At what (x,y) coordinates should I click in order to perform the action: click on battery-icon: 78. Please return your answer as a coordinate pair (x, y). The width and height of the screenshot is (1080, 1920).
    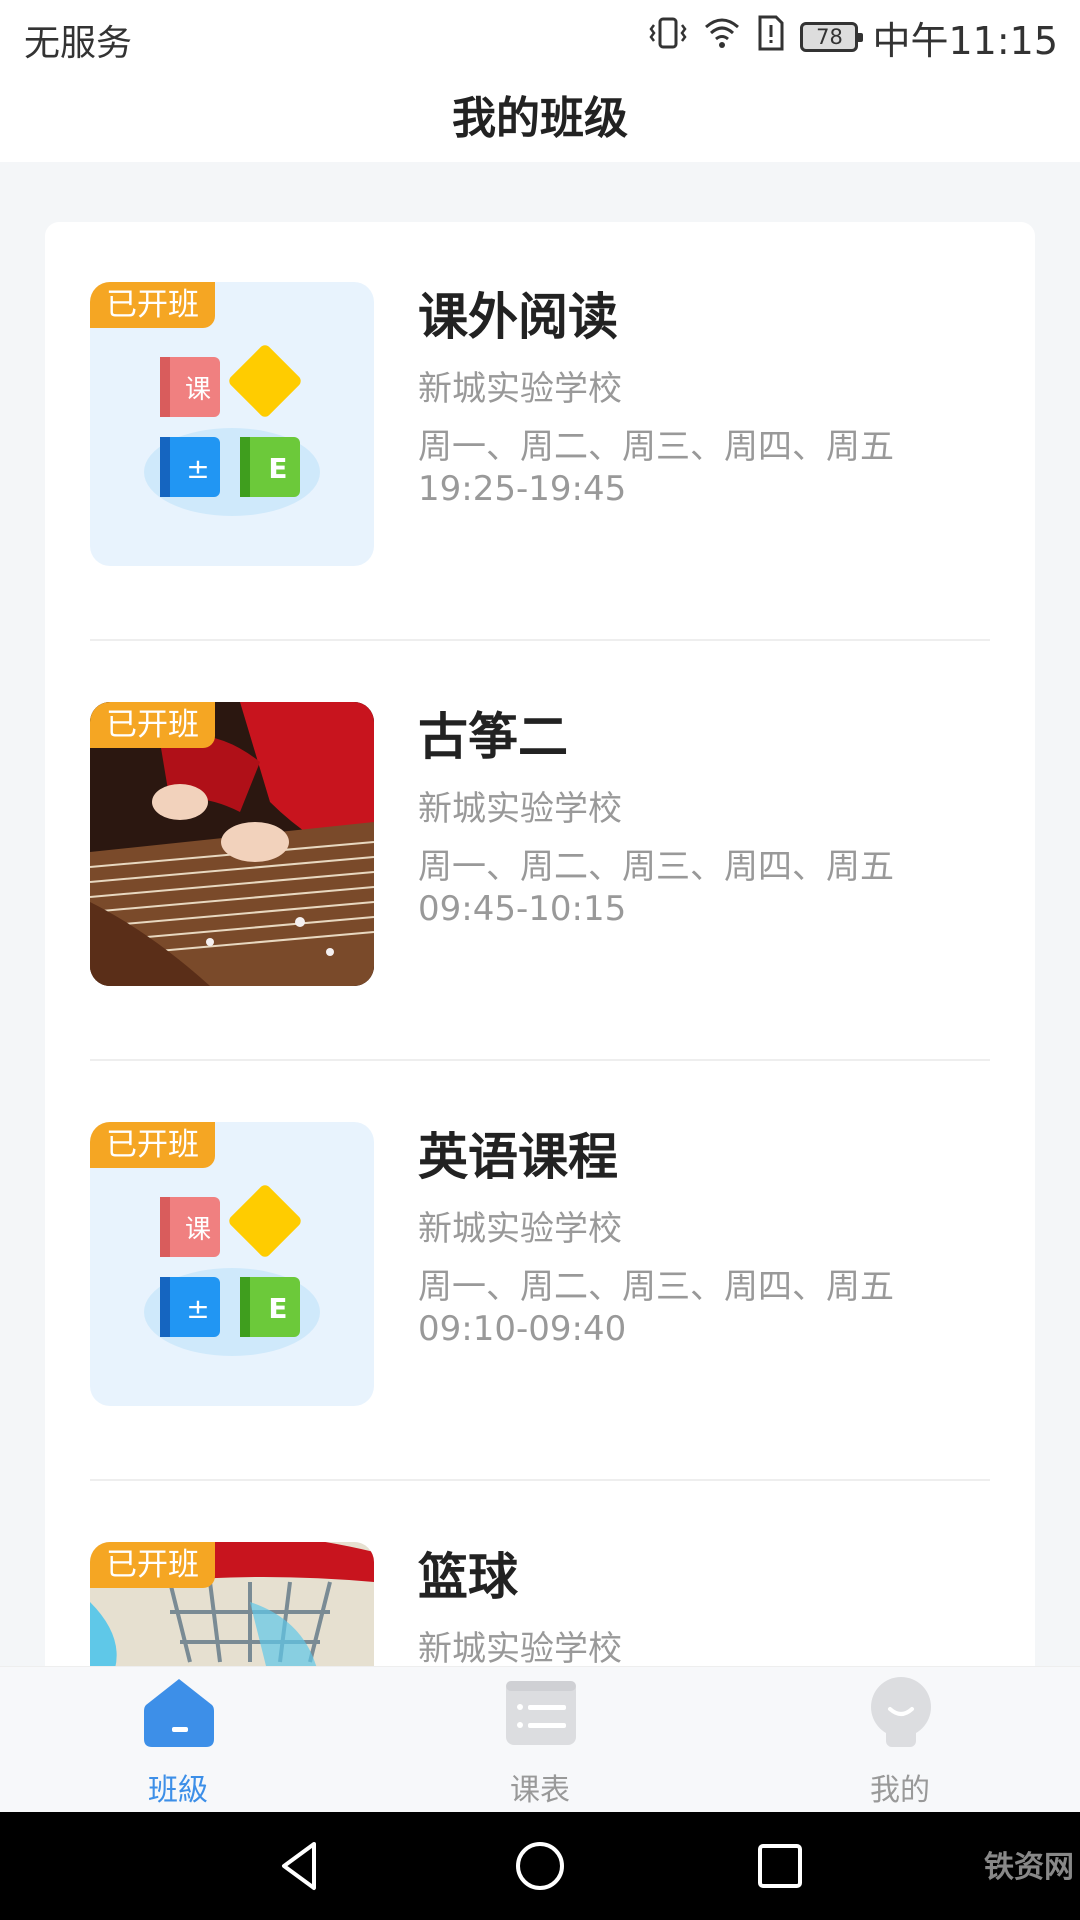
    Looking at the image, I should click on (832, 37).